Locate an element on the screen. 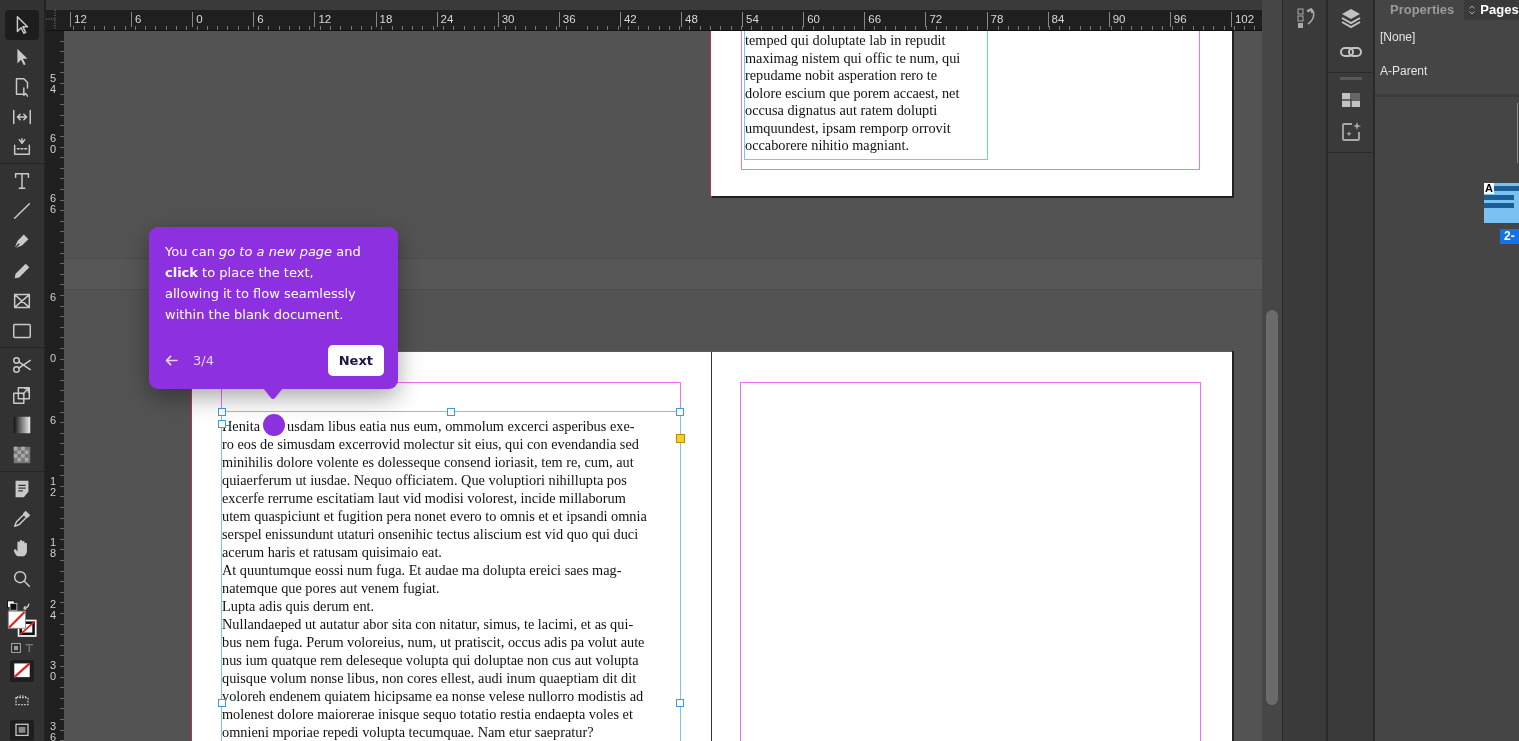  text-line: Nullandaeped ut autatur abor sita con nitatur, simus, te lacimi, et as qui- is located at coordinates (428, 624).